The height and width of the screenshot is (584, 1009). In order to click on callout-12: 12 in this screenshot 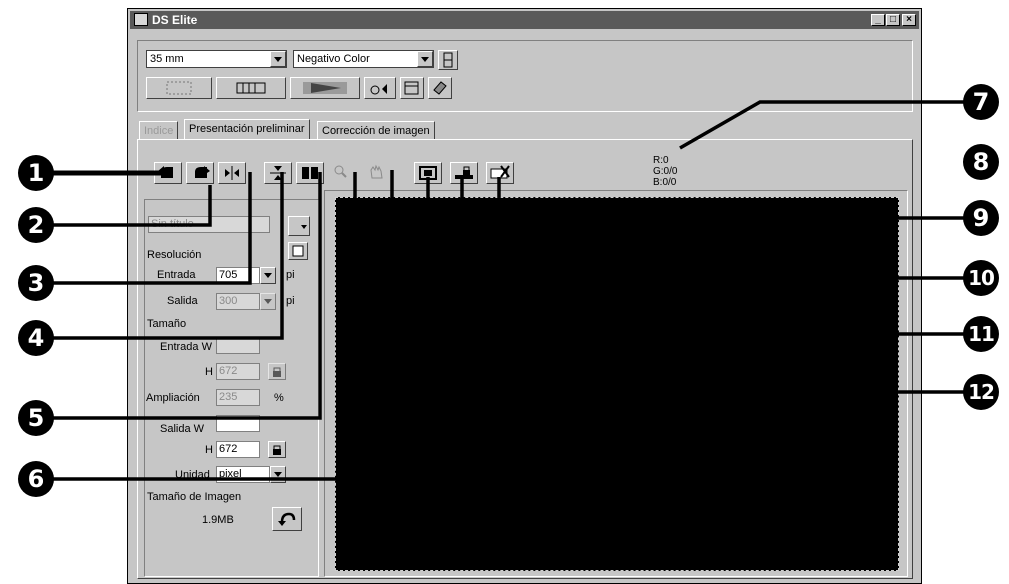, I will do `click(981, 392)`.